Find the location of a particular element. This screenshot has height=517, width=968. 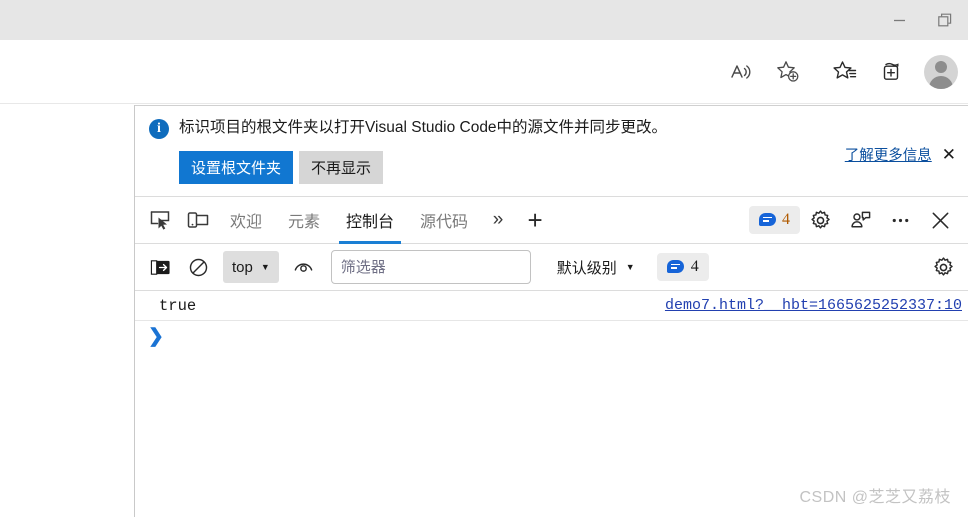

tab-welcome-label: 欢迎 is located at coordinates (246, 223).